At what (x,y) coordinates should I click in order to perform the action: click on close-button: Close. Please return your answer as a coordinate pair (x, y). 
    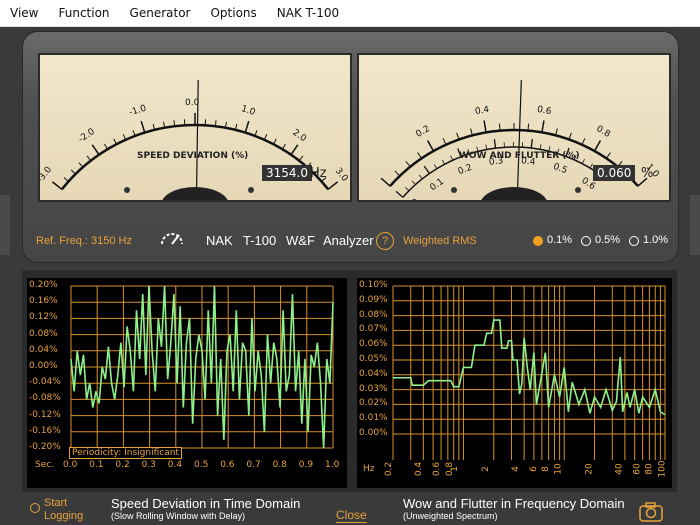
    Looking at the image, I should click on (351, 515).